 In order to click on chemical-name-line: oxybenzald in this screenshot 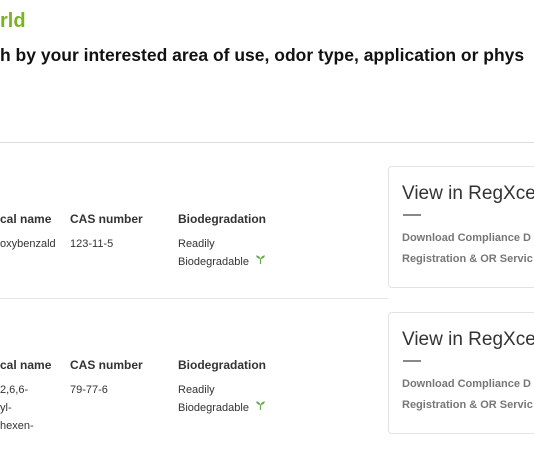, I will do `click(28, 244)`.